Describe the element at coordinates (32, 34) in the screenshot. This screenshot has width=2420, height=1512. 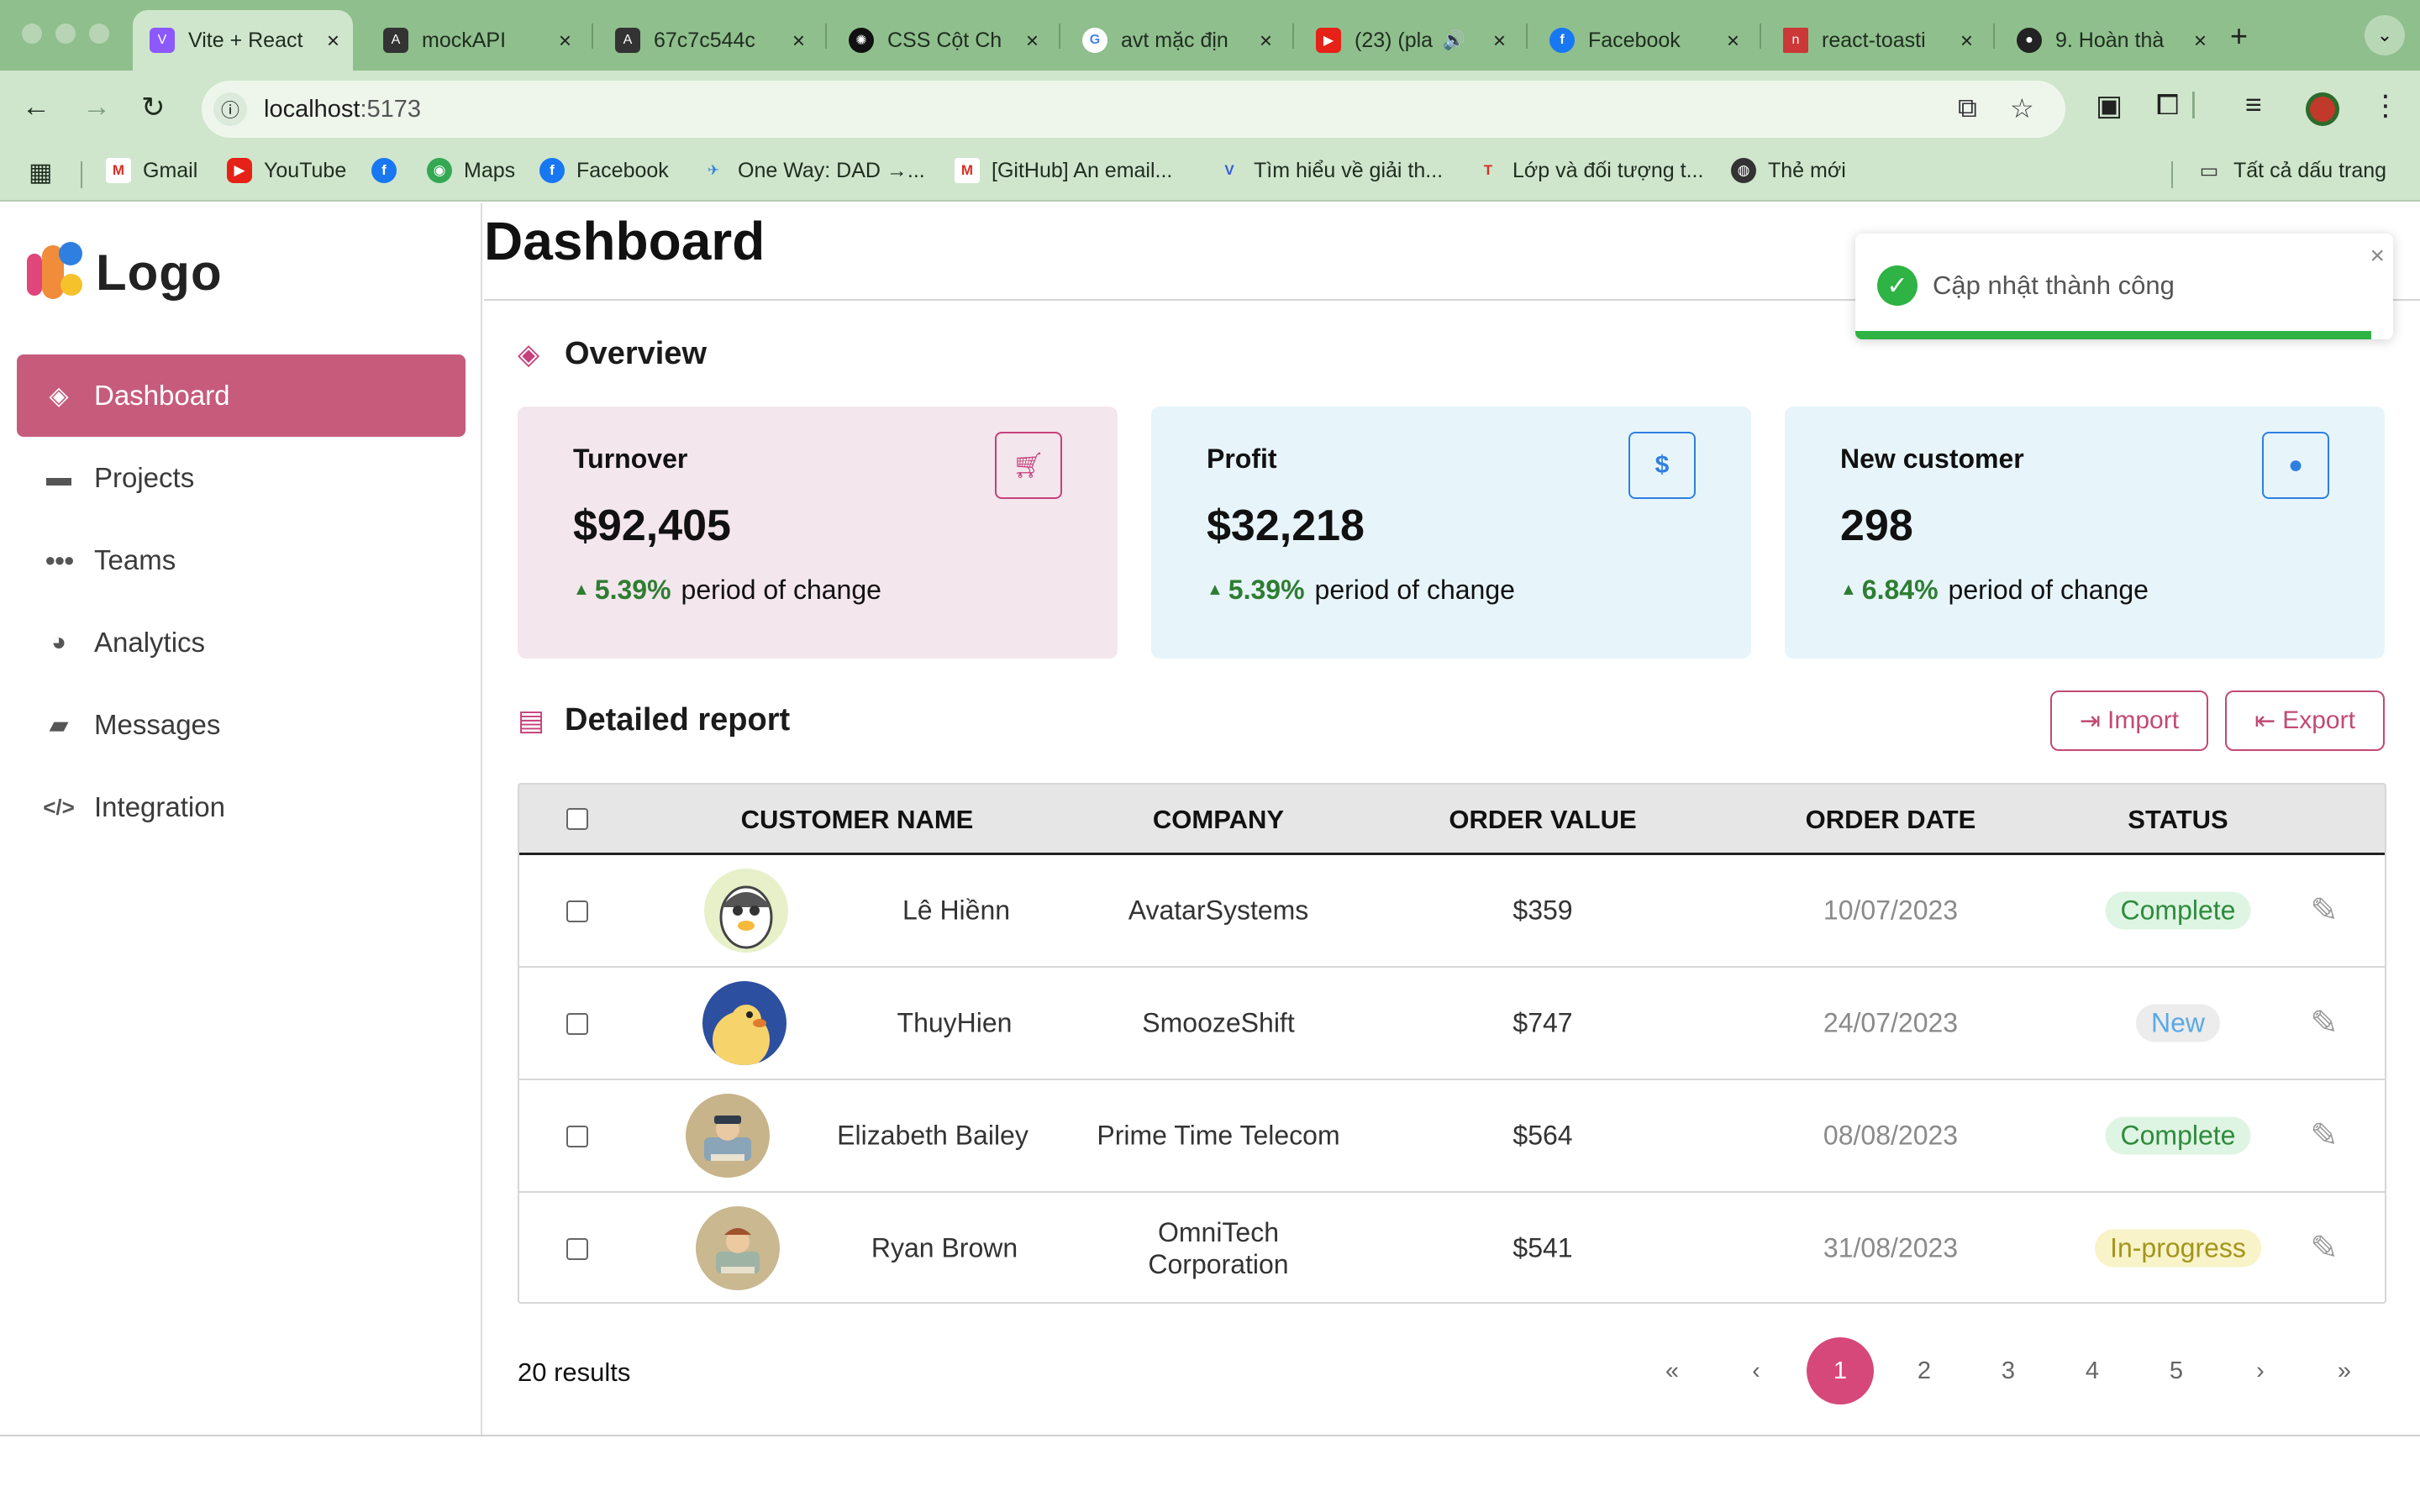
I see `close-window-button` at that location.